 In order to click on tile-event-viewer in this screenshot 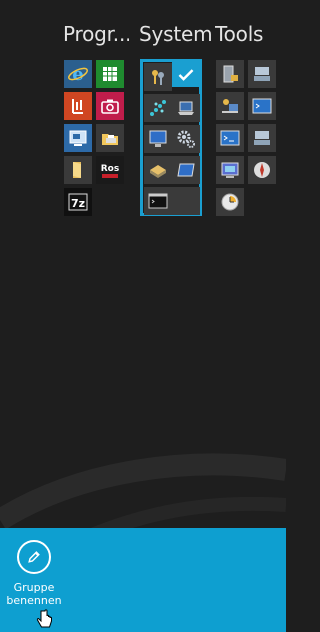, I will do `click(230, 170)`.